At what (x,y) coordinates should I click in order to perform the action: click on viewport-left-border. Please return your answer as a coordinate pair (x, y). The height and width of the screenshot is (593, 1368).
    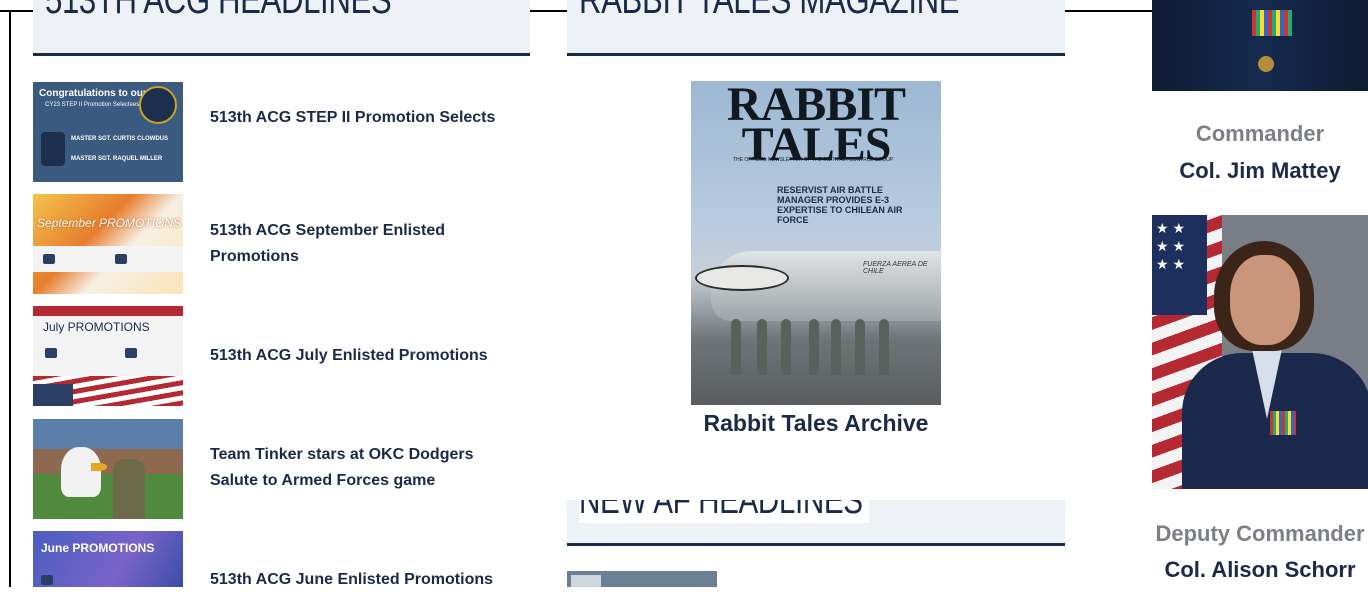
    Looking at the image, I should click on (5, 298).